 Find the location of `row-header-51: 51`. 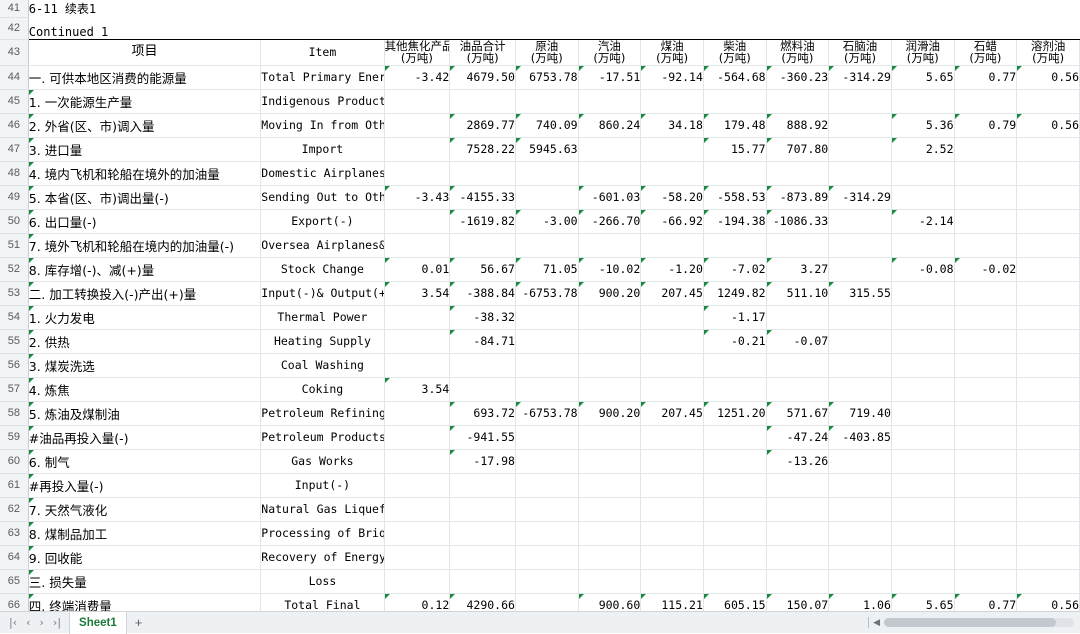

row-header-51: 51 is located at coordinates (14, 245).